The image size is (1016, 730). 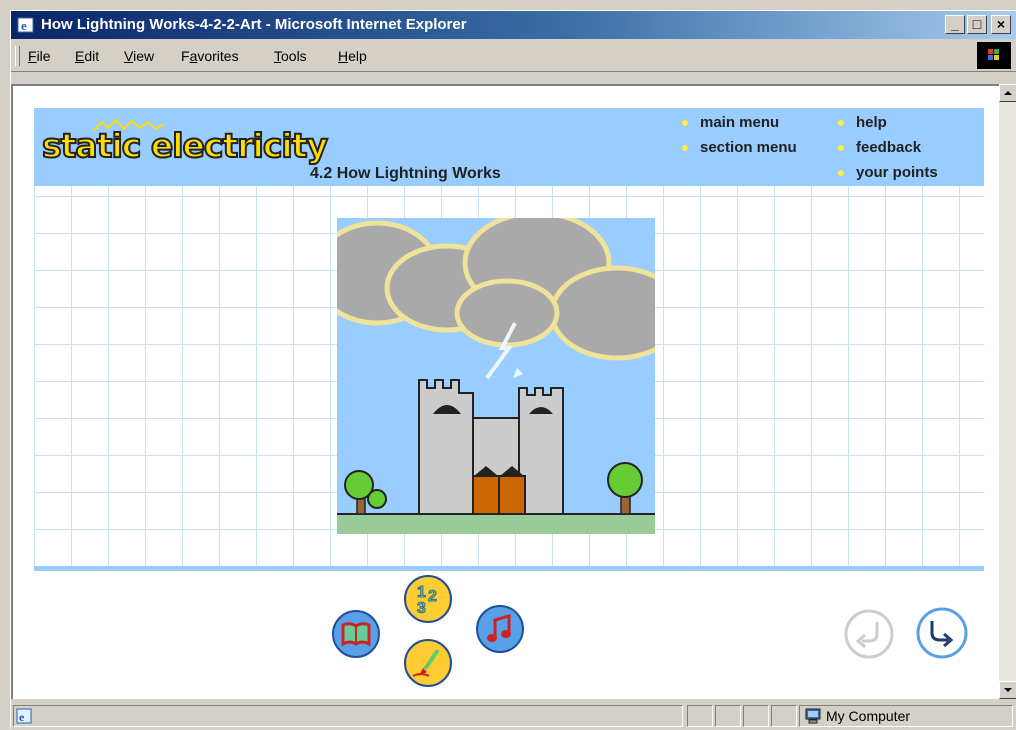 I want to click on menu-edit-label: Edit, so click(x=87, y=56).